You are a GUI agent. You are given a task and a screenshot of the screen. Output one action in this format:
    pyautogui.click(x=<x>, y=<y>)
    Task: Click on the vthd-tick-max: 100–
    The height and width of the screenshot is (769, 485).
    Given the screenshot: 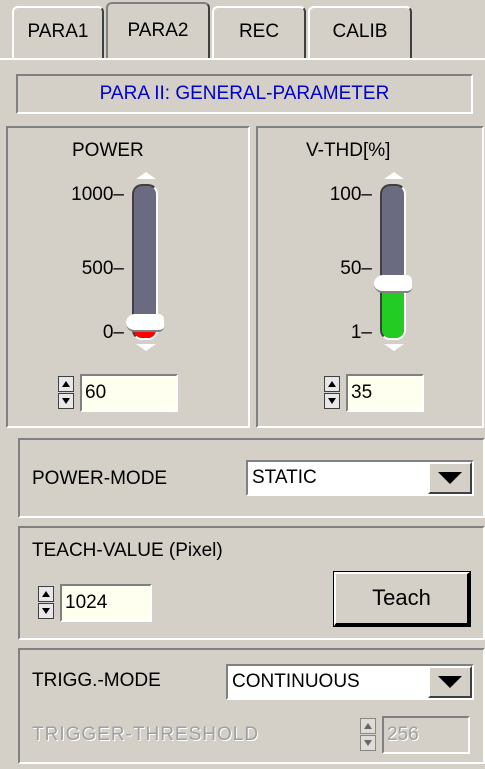 What is the action you would take?
    pyautogui.click(x=350, y=194)
    